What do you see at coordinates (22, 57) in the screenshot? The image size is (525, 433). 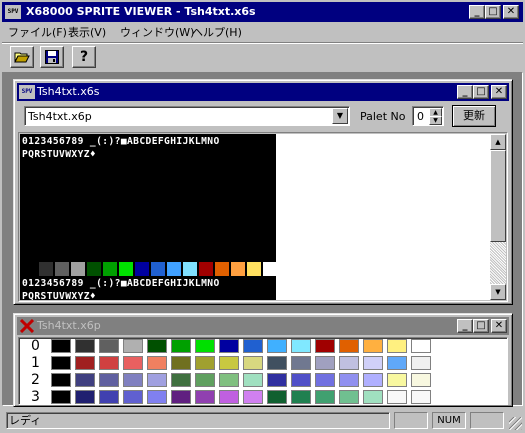 I see `open-button` at bounding box center [22, 57].